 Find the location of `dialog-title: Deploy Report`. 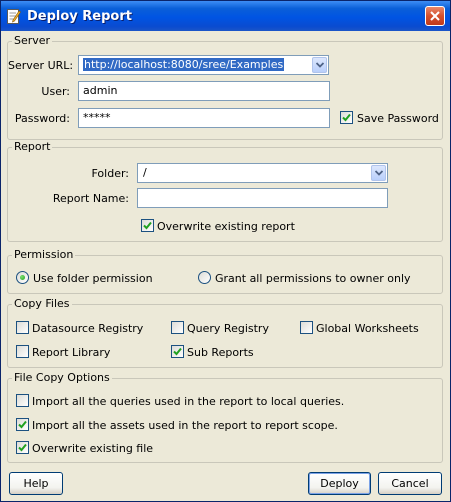

dialog-title: Deploy Report is located at coordinates (79, 16).